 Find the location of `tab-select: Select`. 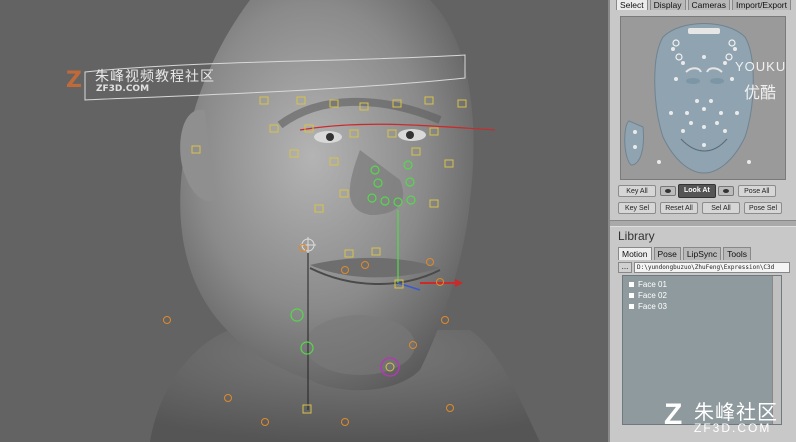

tab-select: Select is located at coordinates (632, 5).